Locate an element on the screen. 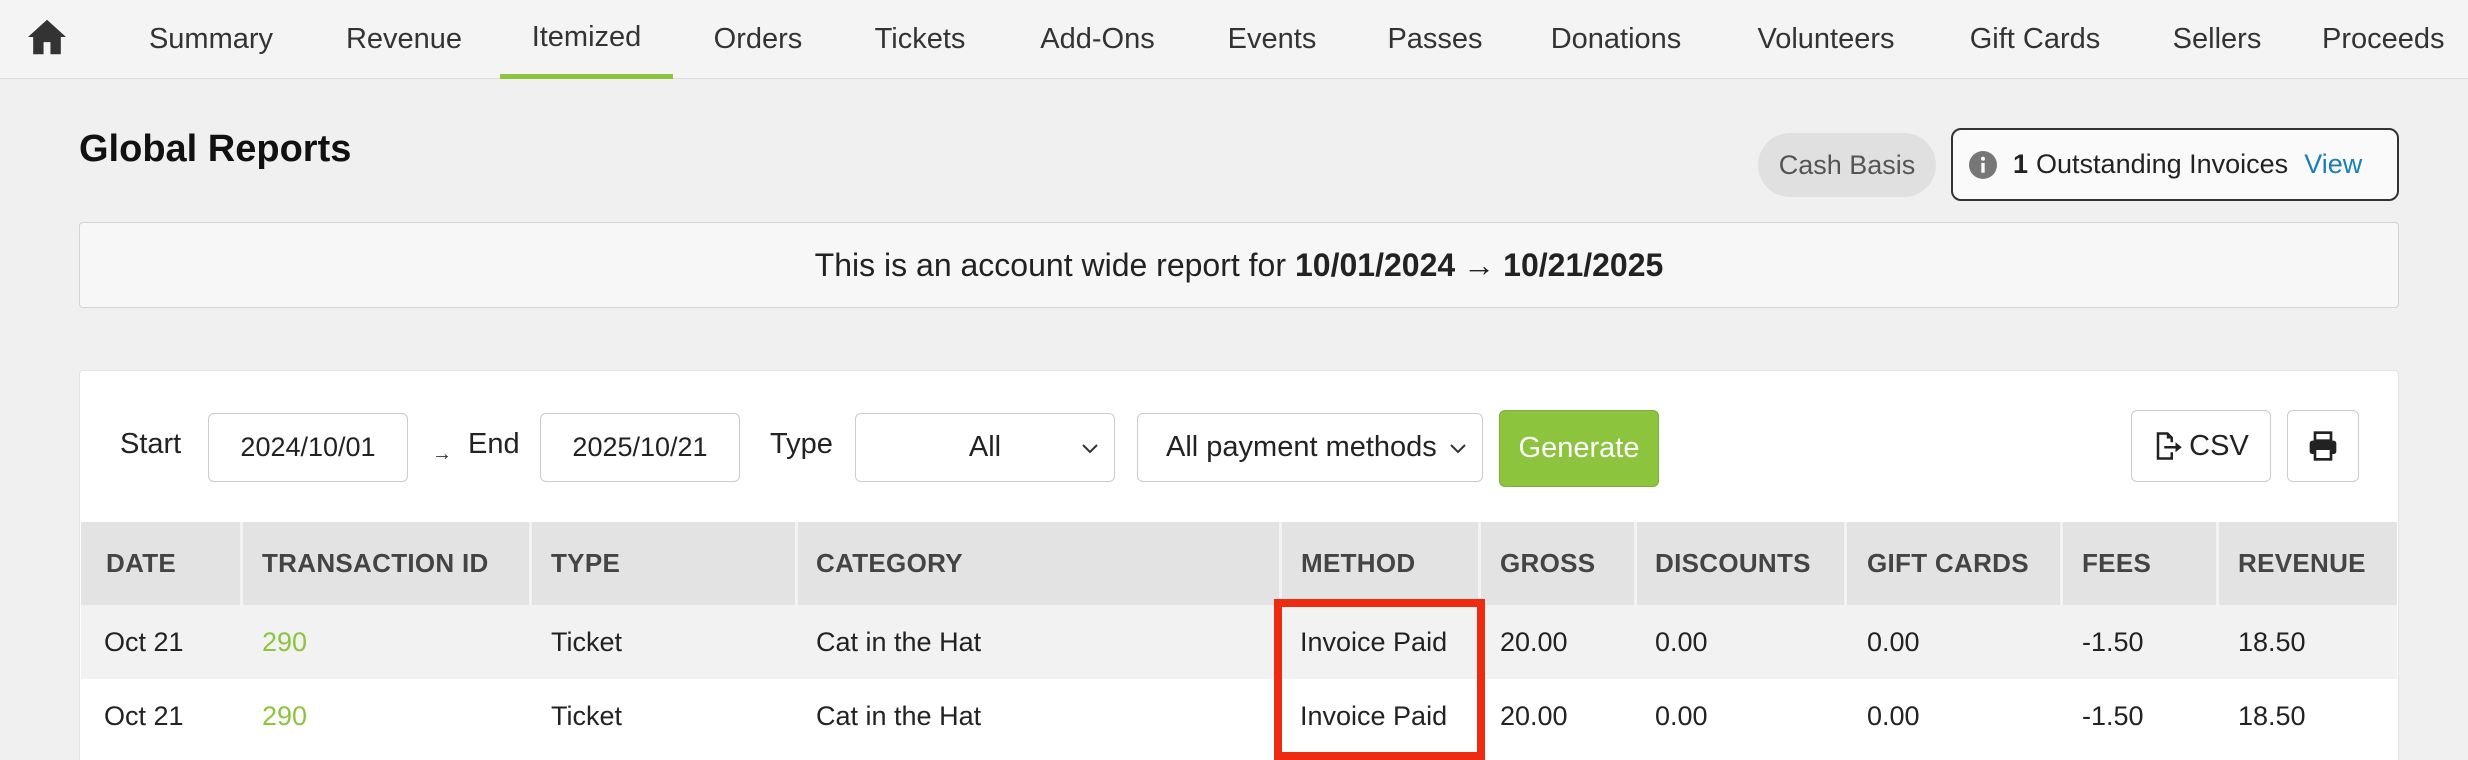  col-method: METHOD is located at coordinates (1358, 563).